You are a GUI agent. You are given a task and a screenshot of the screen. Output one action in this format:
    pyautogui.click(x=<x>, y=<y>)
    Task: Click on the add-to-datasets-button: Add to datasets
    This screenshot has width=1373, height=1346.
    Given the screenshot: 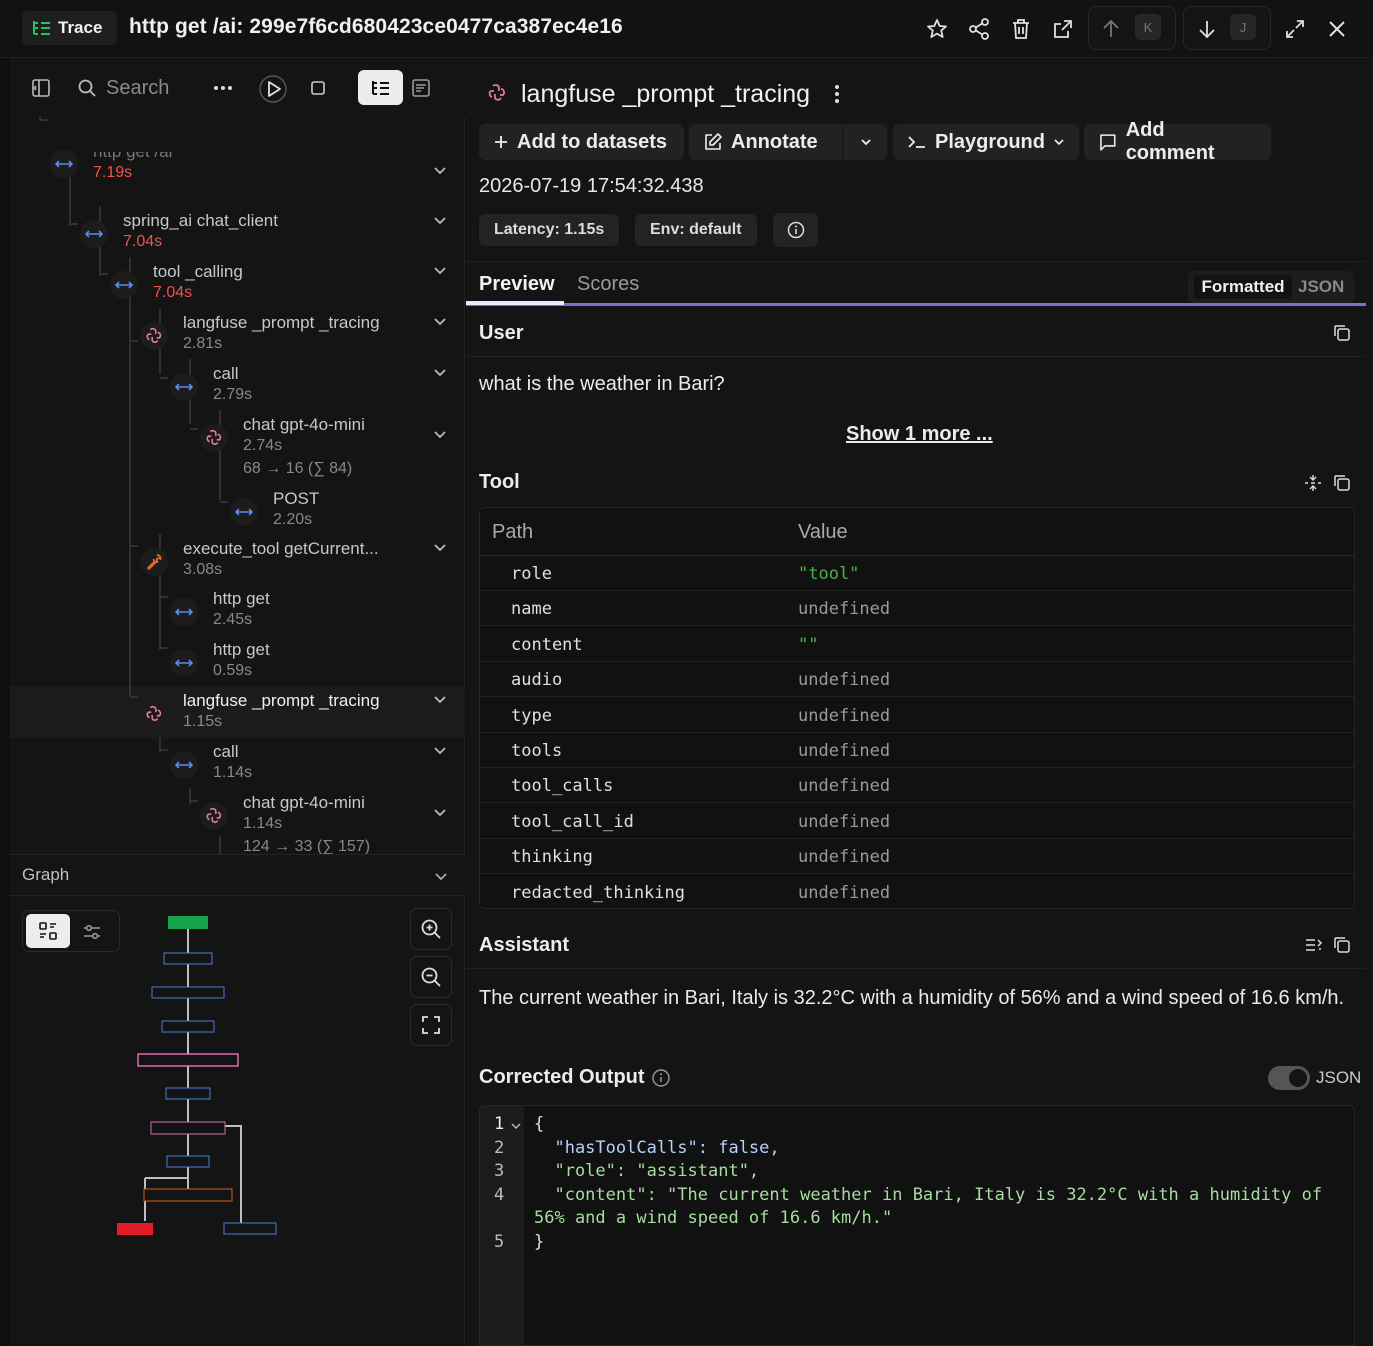 What is the action you would take?
    pyautogui.click(x=581, y=142)
    